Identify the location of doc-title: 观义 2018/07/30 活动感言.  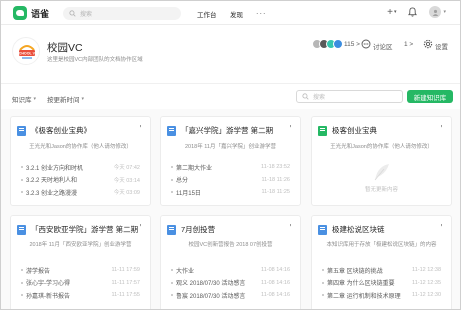
(208, 282).